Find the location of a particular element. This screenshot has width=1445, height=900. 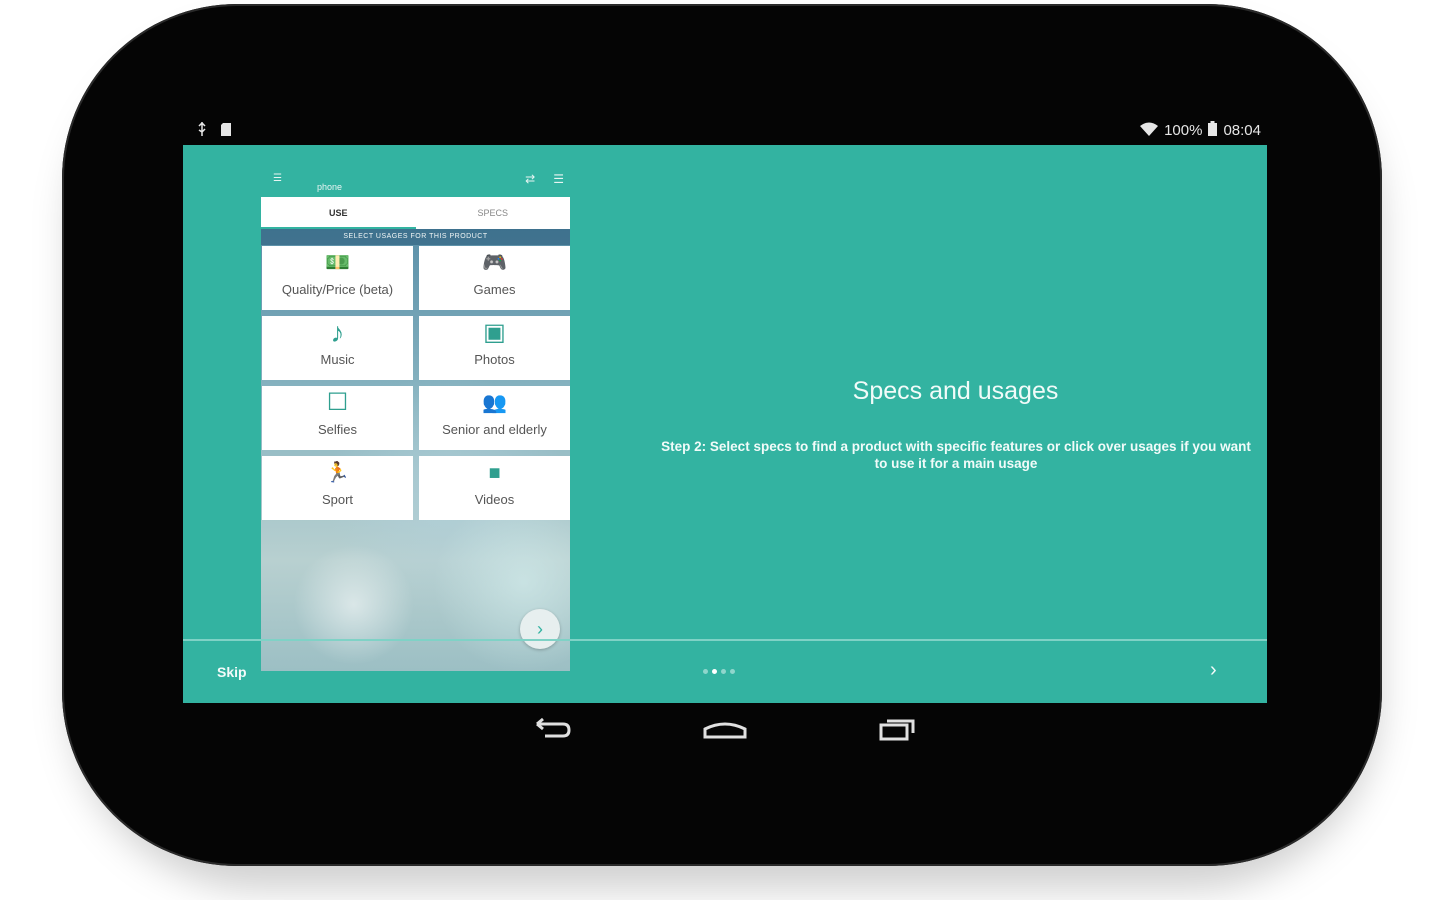

status-right: 100% 08:04 is located at coordinates (1200, 130).